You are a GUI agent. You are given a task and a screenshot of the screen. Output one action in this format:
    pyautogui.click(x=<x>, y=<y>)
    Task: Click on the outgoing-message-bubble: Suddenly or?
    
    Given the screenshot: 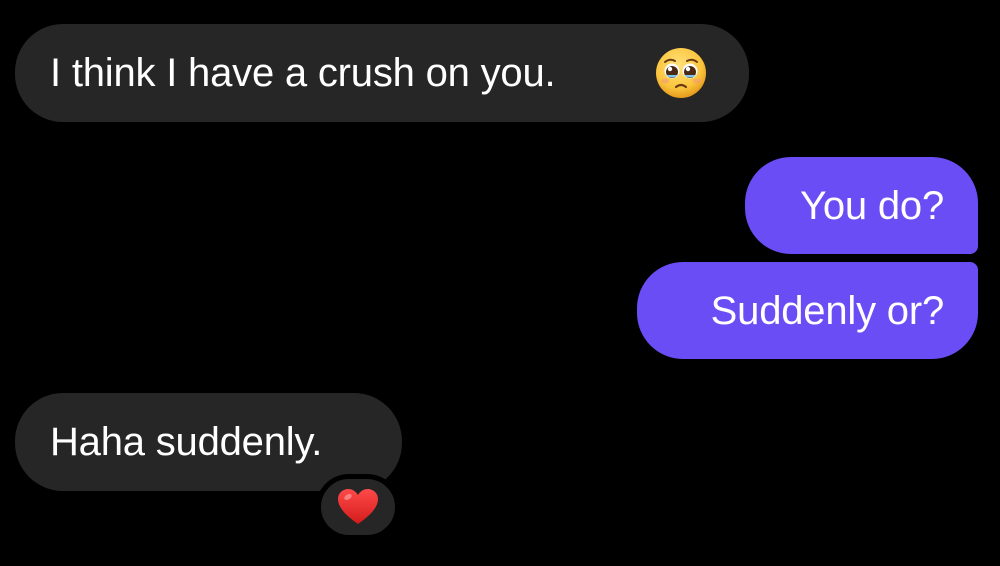 What is the action you would take?
    pyautogui.click(x=807, y=310)
    